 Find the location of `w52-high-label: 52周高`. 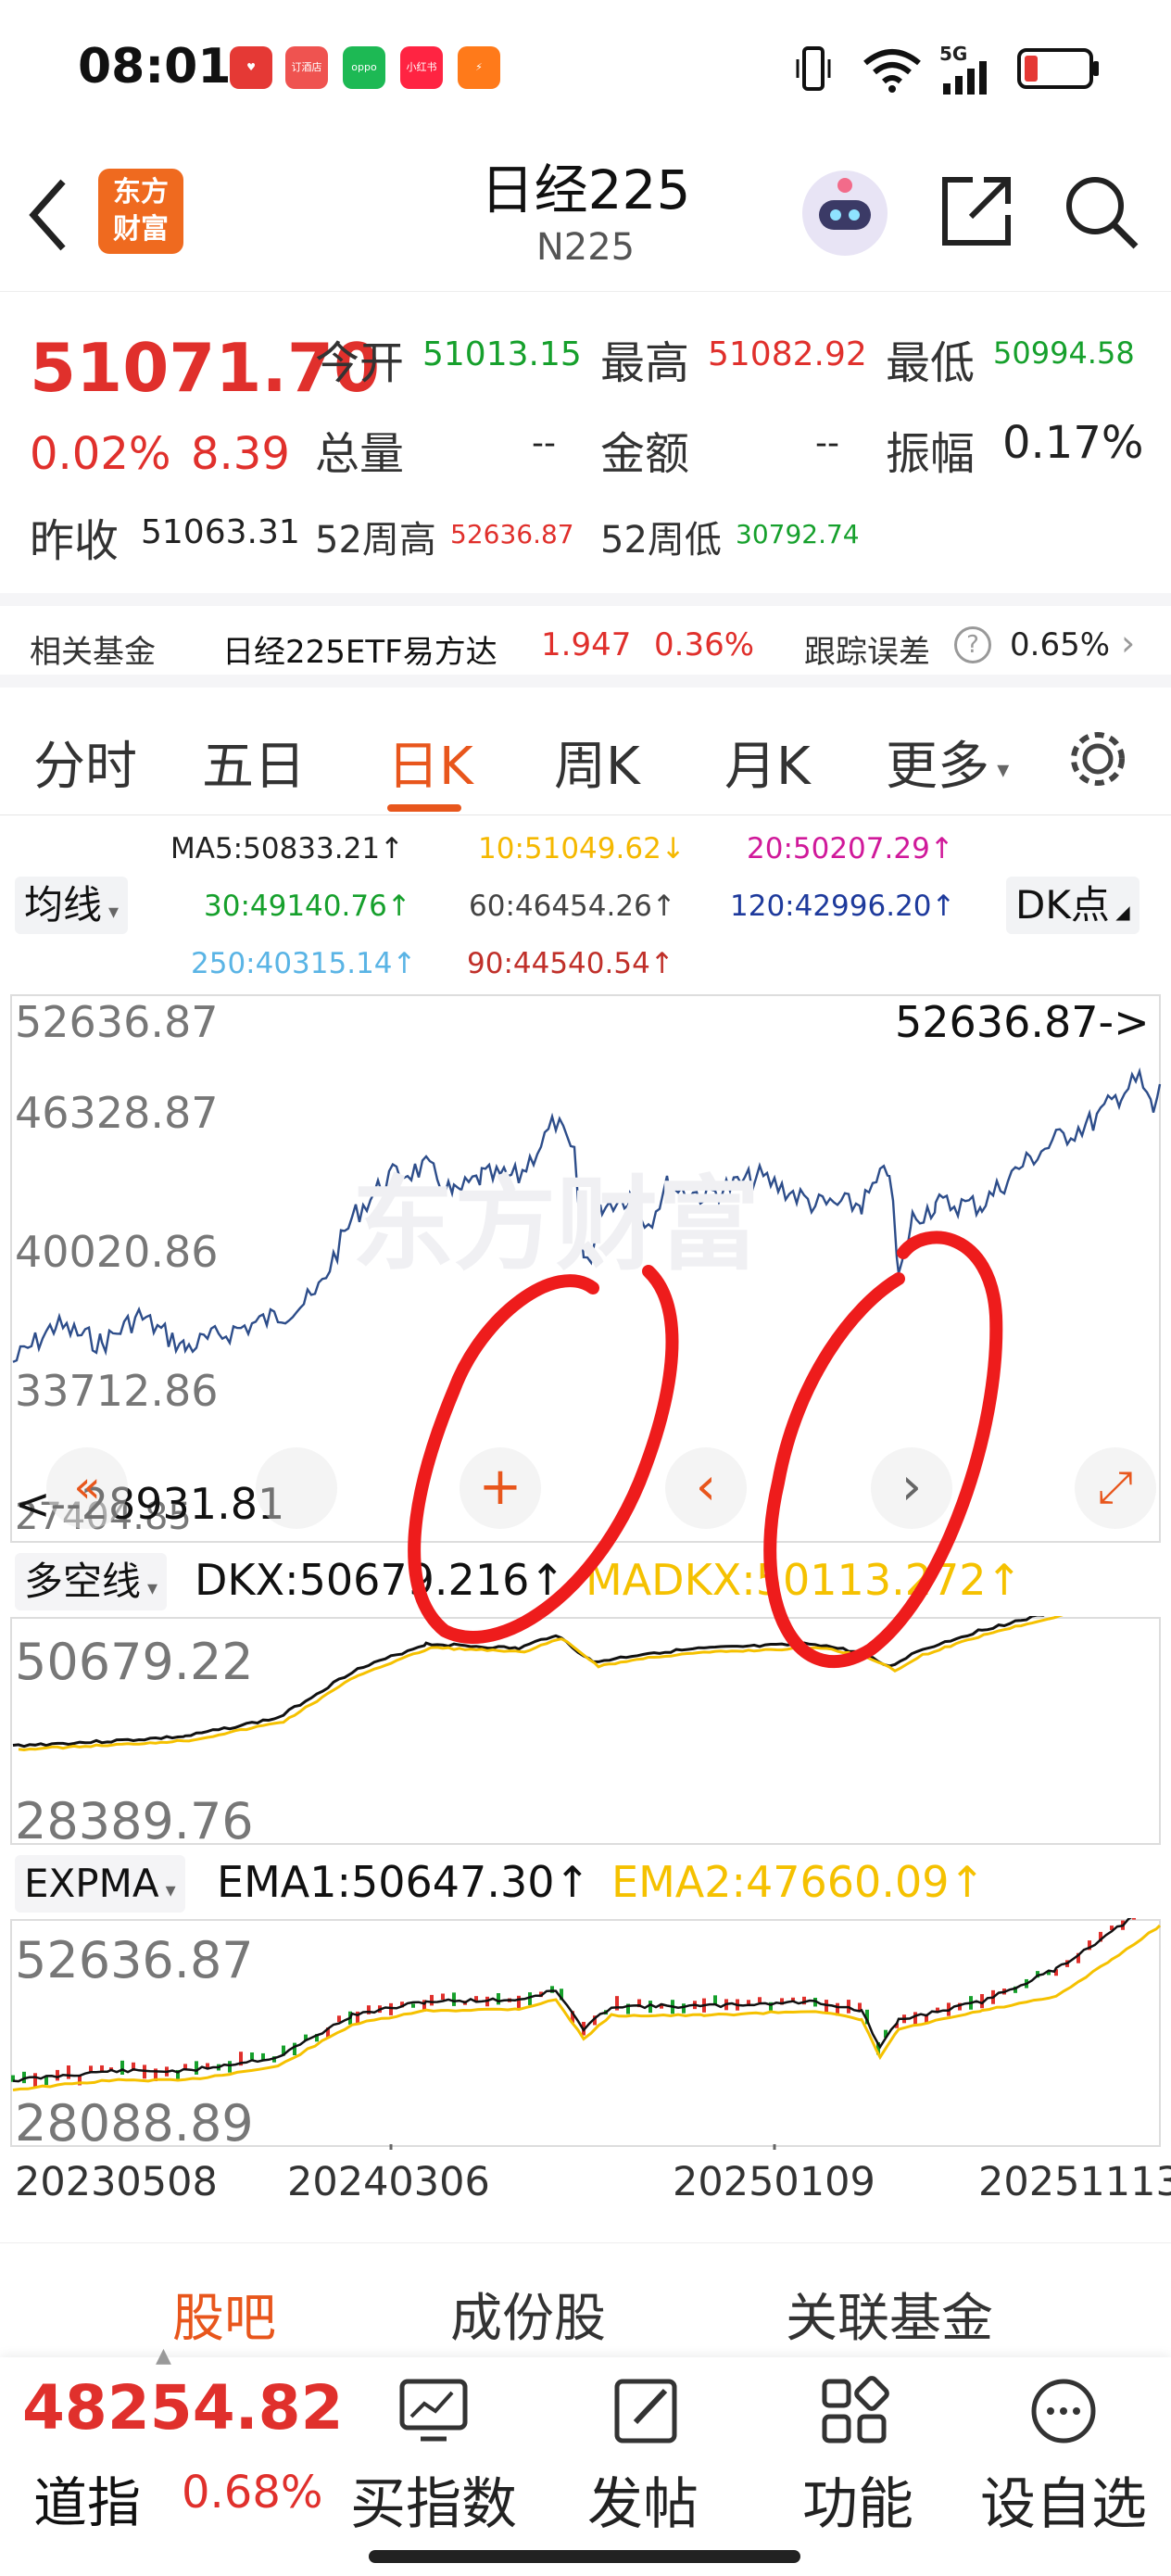

w52-high-label: 52周高 is located at coordinates (376, 540).